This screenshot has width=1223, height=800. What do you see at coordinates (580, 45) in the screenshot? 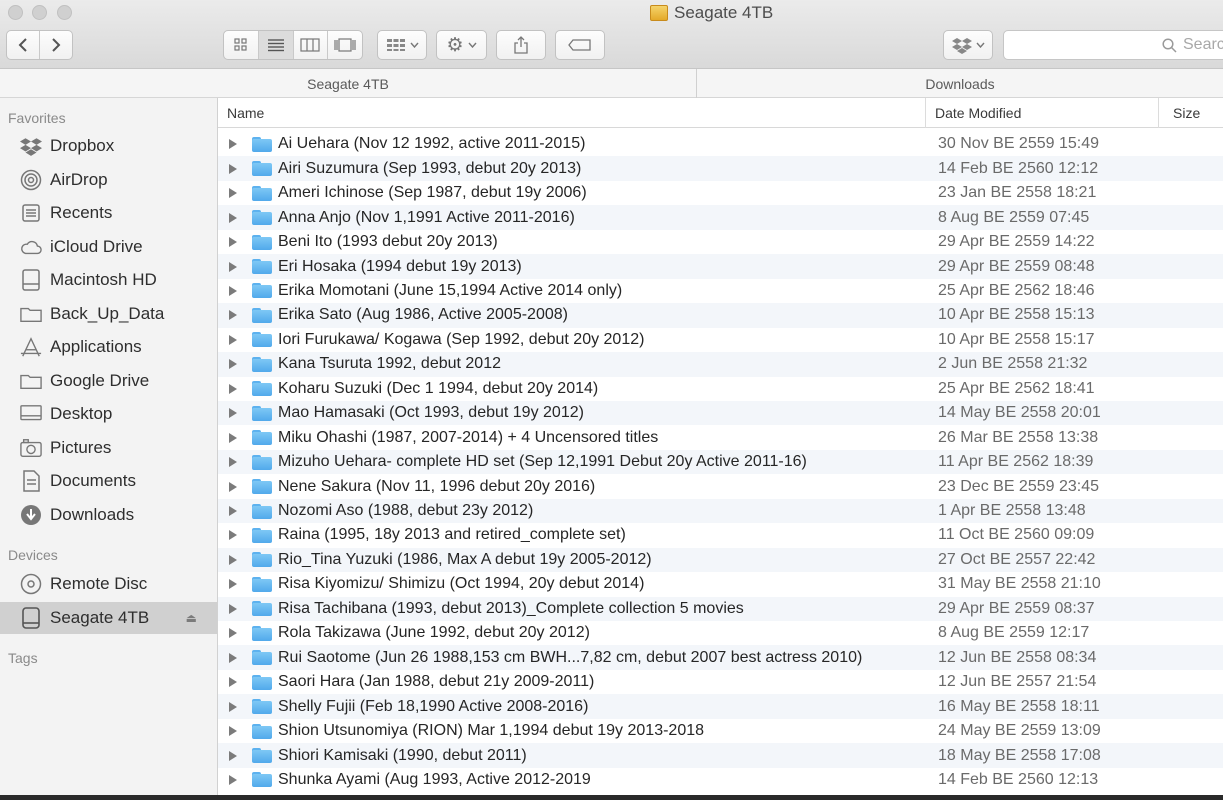
I see `edit-tags-button` at bounding box center [580, 45].